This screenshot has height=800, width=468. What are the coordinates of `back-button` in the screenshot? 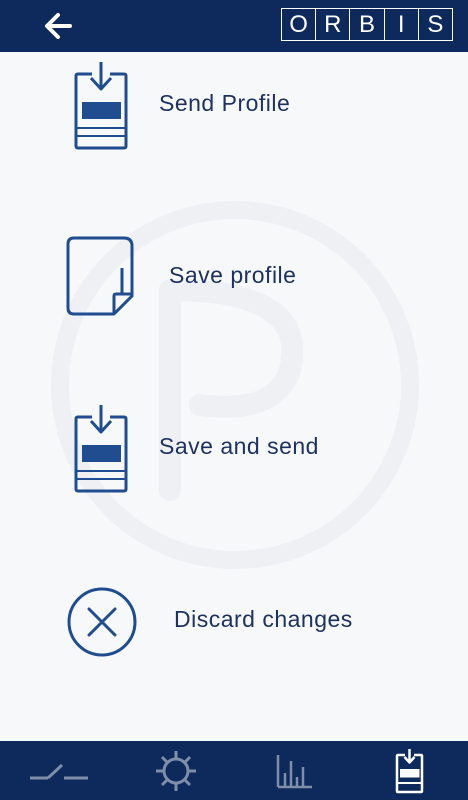 It's located at (58, 26).